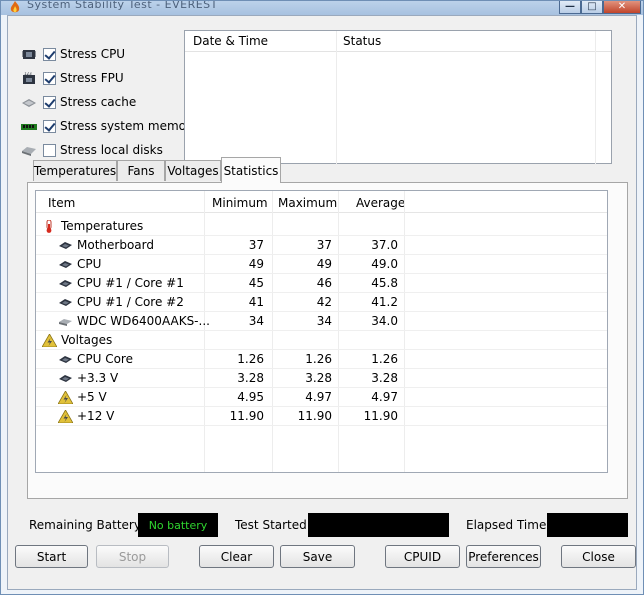 The height and width of the screenshot is (595, 644). What do you see at coordinates (65, 245) in the screenshot?
I see `motherboard-icon` at bounding box center [65, 245].